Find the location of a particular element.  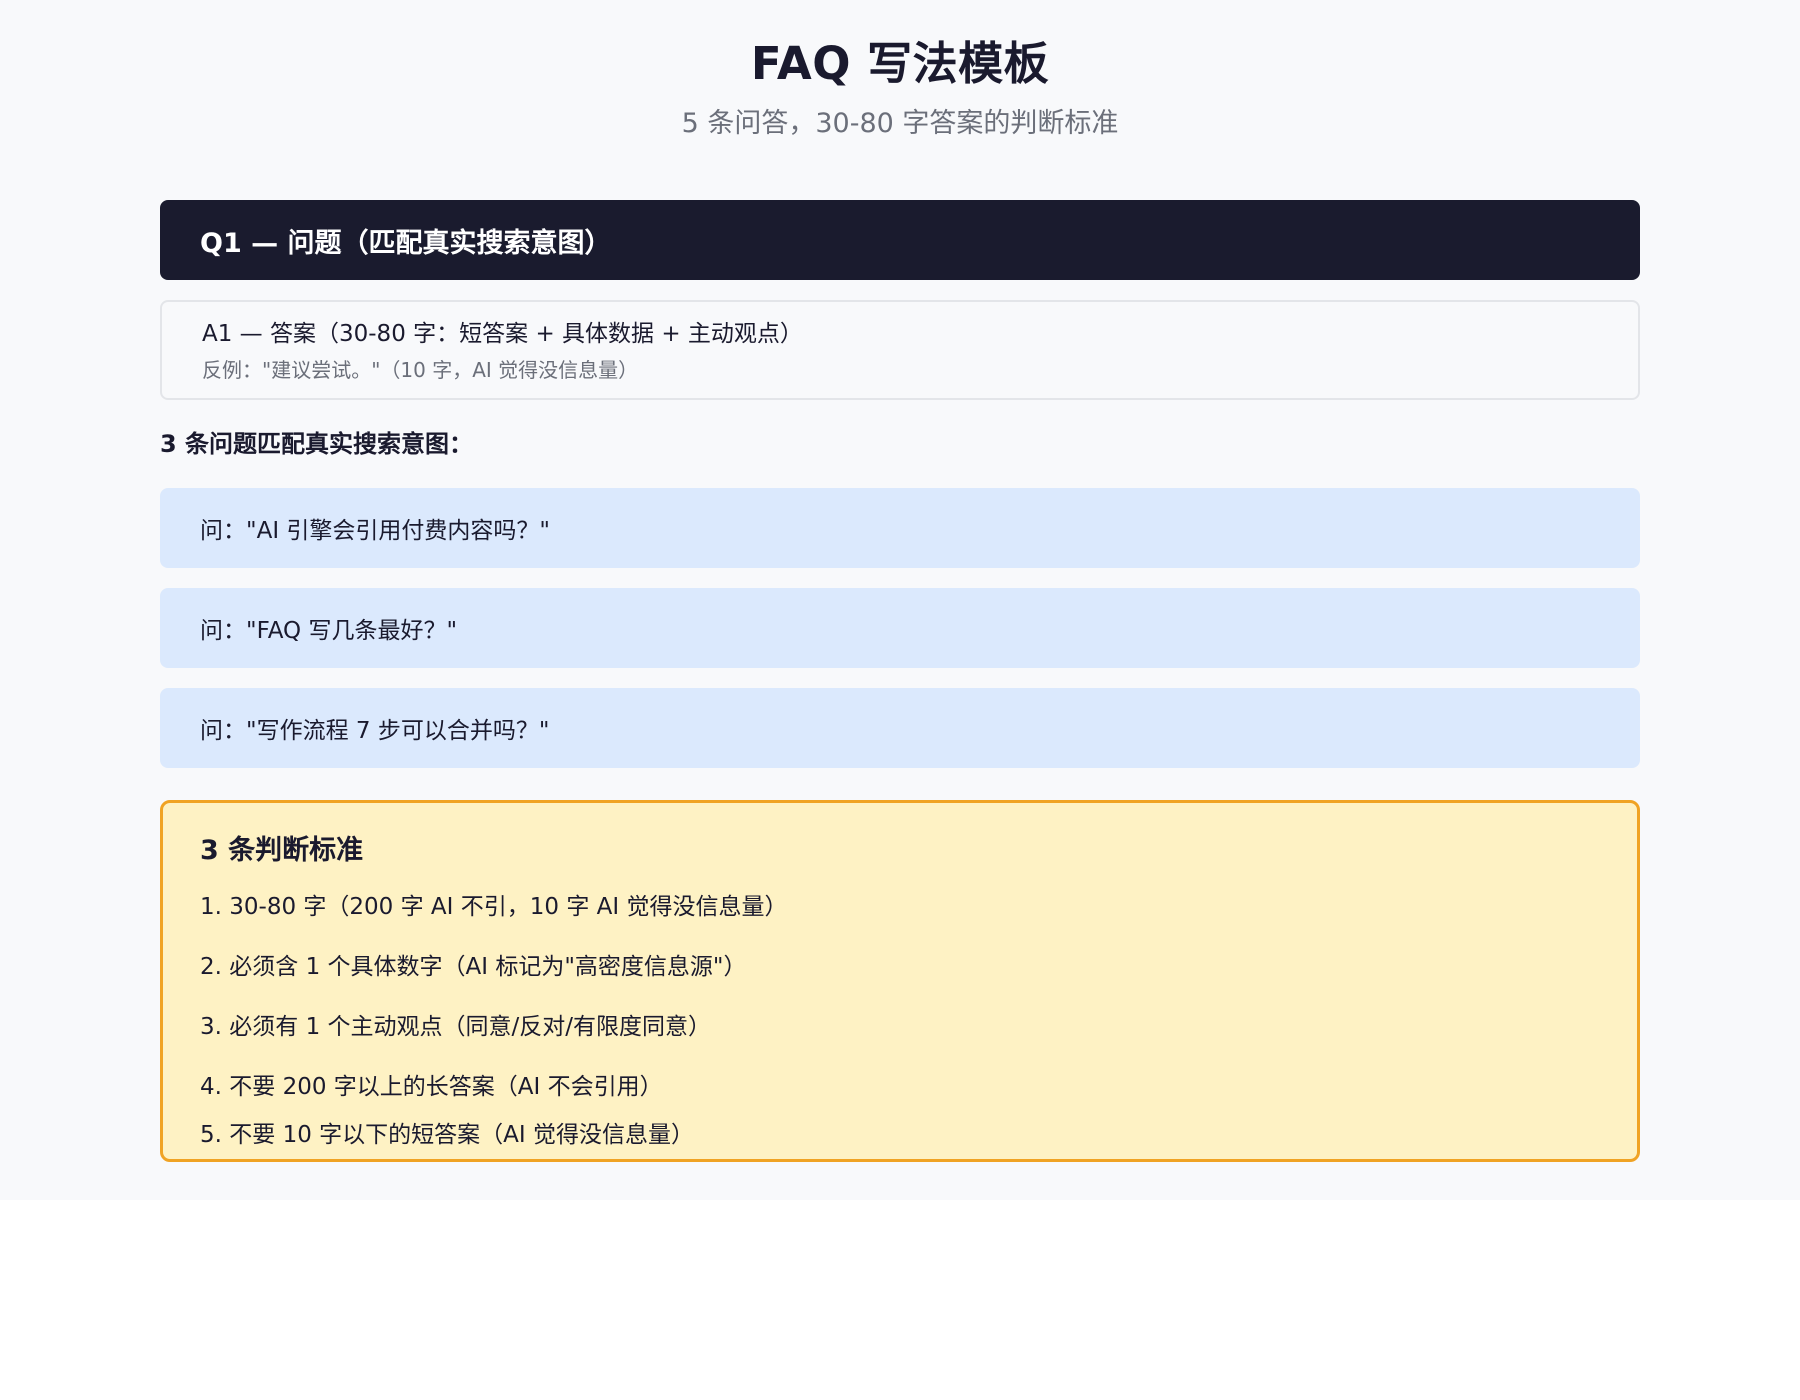

question-item: 问："FAQ 写几条最好？" is located at coordinates (900, 628).